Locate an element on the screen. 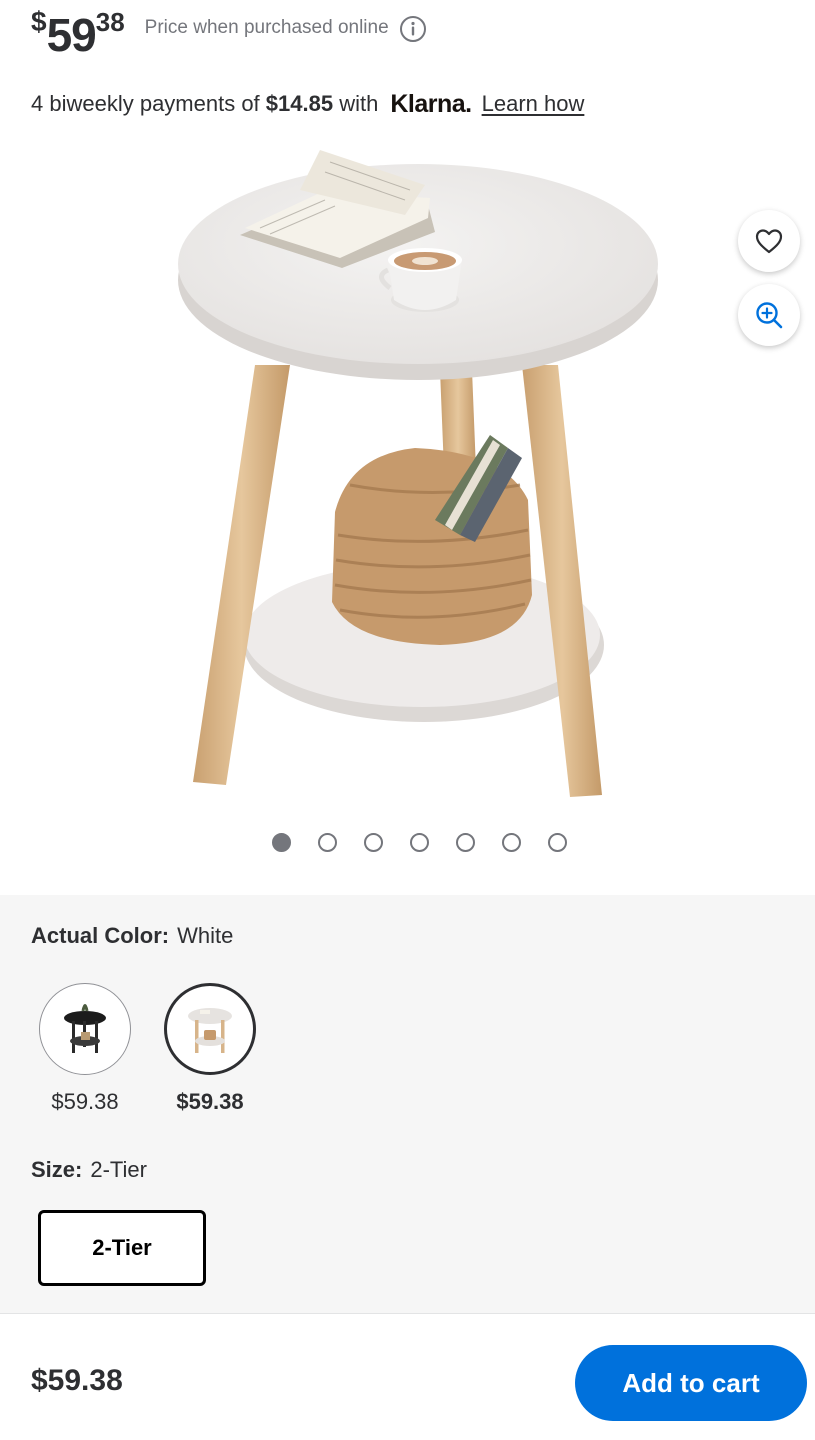  color-label-row: Actual Color: White is located at coordinates (132, 936).